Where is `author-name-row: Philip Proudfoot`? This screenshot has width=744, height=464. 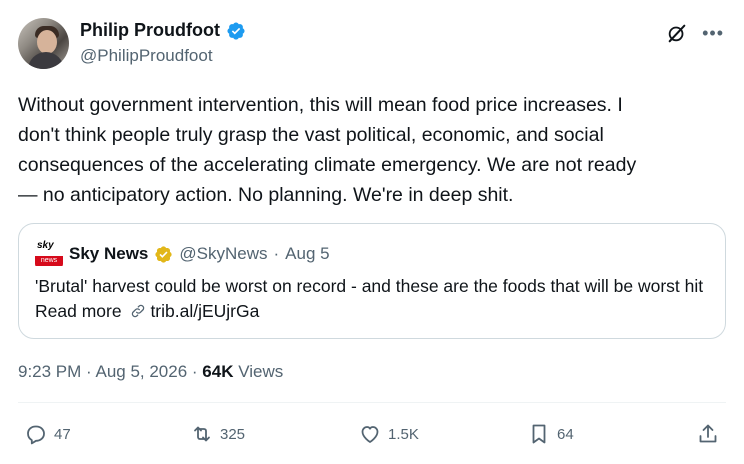 author-name-row: Philip Proudfoot is located at coordinates (163, 30).